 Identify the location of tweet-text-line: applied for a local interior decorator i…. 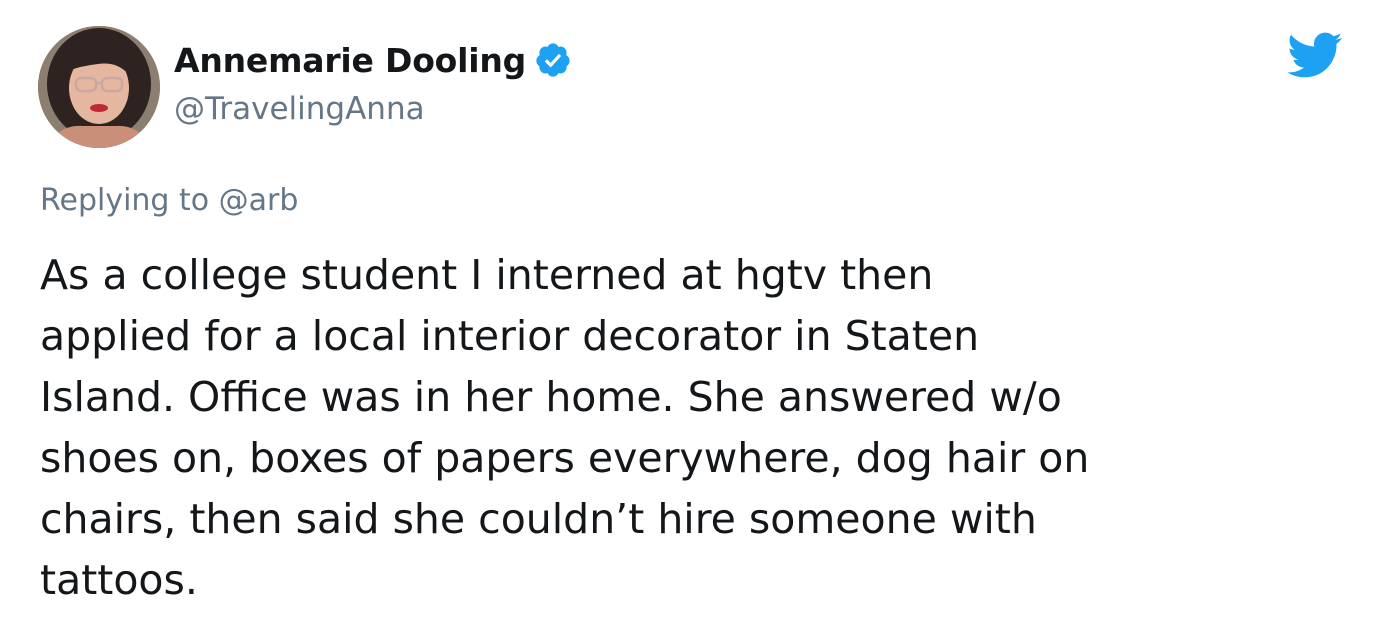
(510, 336).